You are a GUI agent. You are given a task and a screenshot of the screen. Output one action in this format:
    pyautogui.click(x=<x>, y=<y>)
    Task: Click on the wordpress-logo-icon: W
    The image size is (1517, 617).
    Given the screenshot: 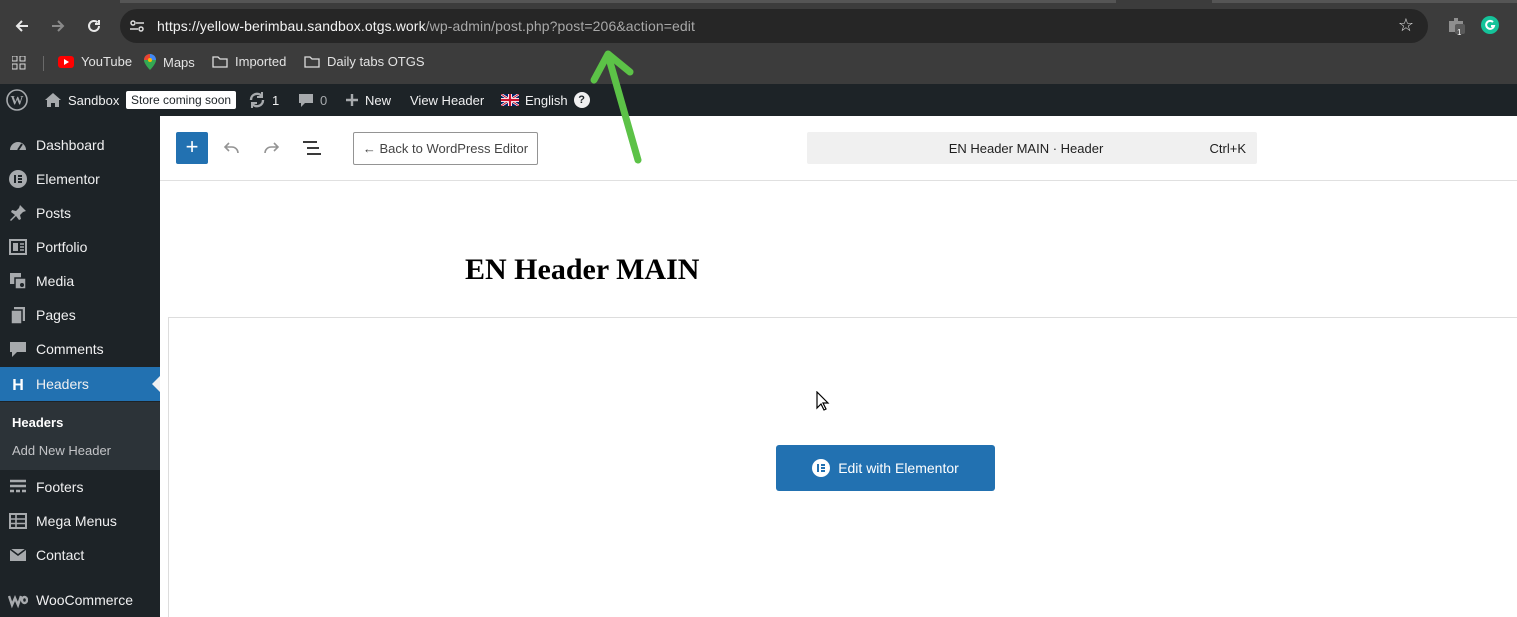 What is the action you would take?
    pyautogui.click(x=17, y=100)
    